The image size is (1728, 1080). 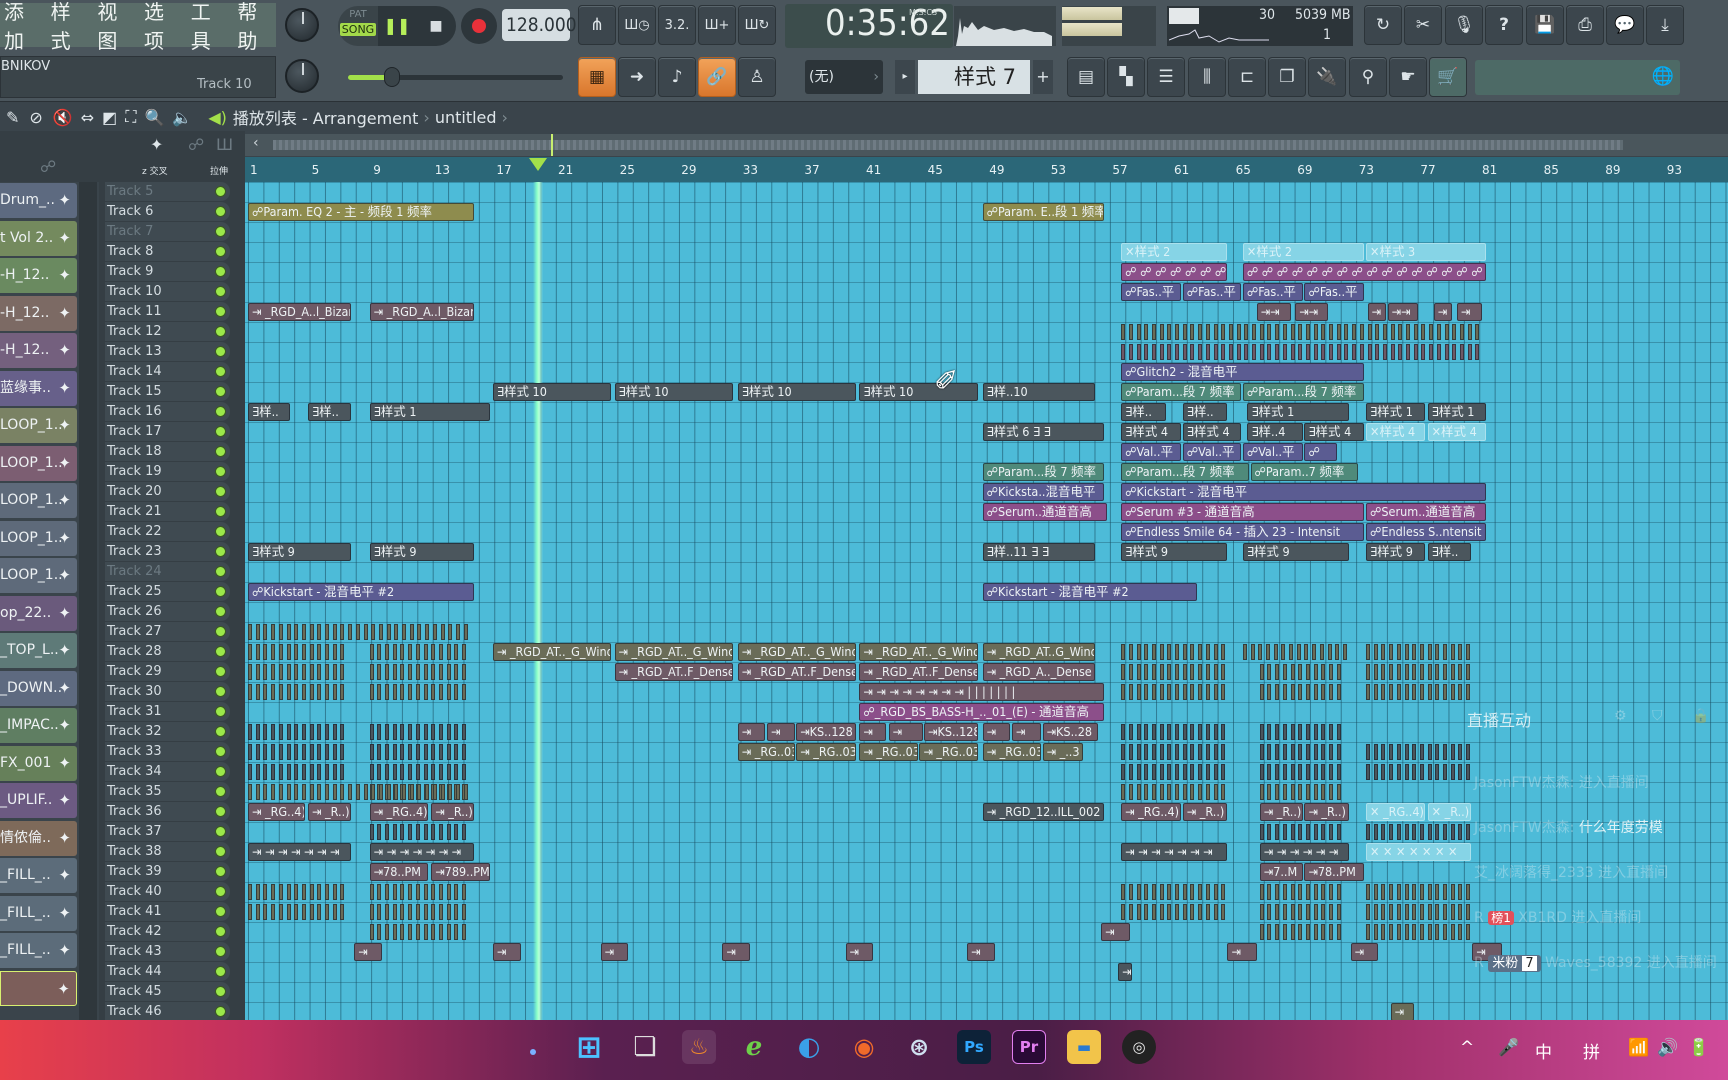 I want to click on clip-source-item: _DOWN.. ✦, so click(x=38, y=688).